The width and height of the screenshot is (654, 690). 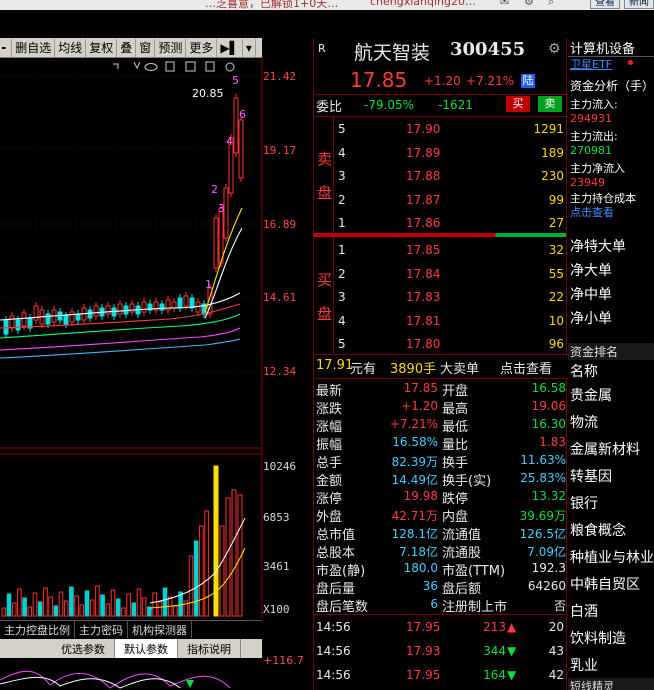 What do you see at coordinates (504, 4) in the screenshot?
I see `mail-icon: ✉` at bounding box center [504, 4].